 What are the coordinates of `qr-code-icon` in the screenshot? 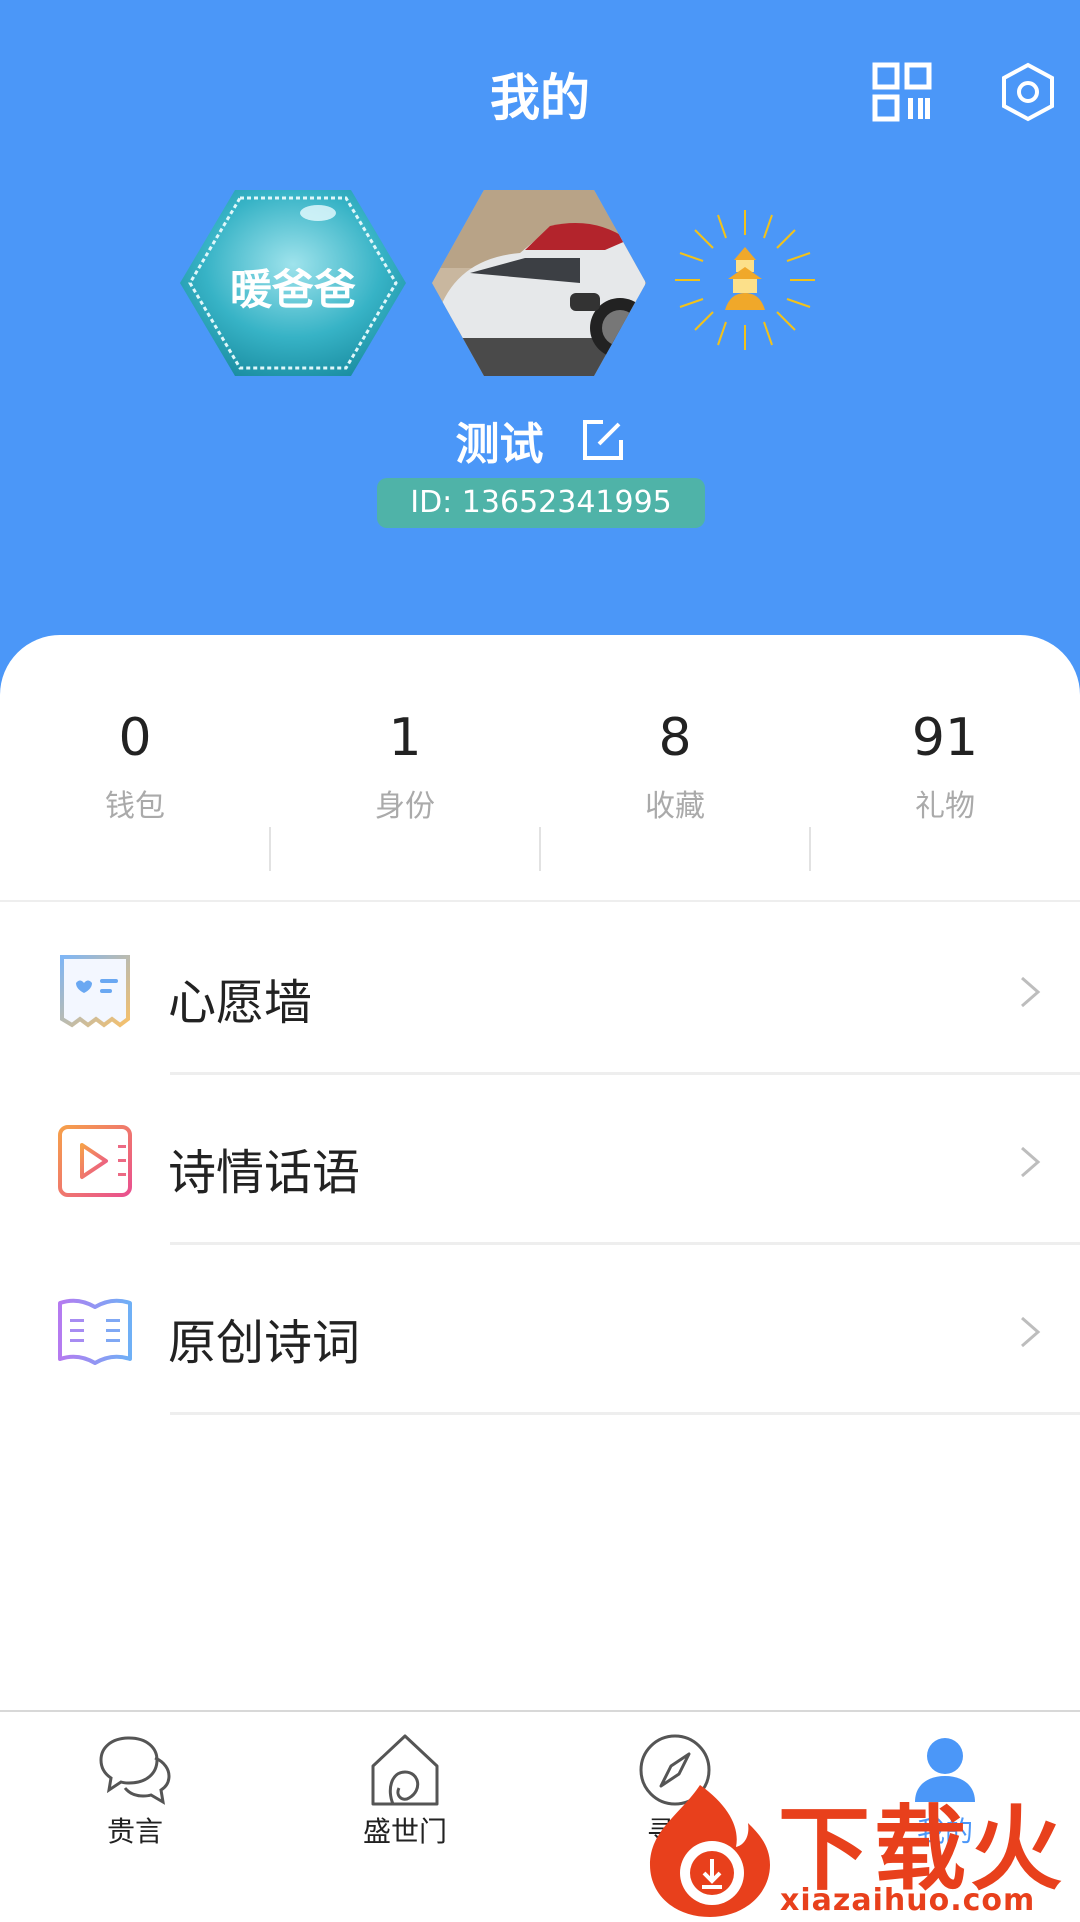 It's located at (902, 92).